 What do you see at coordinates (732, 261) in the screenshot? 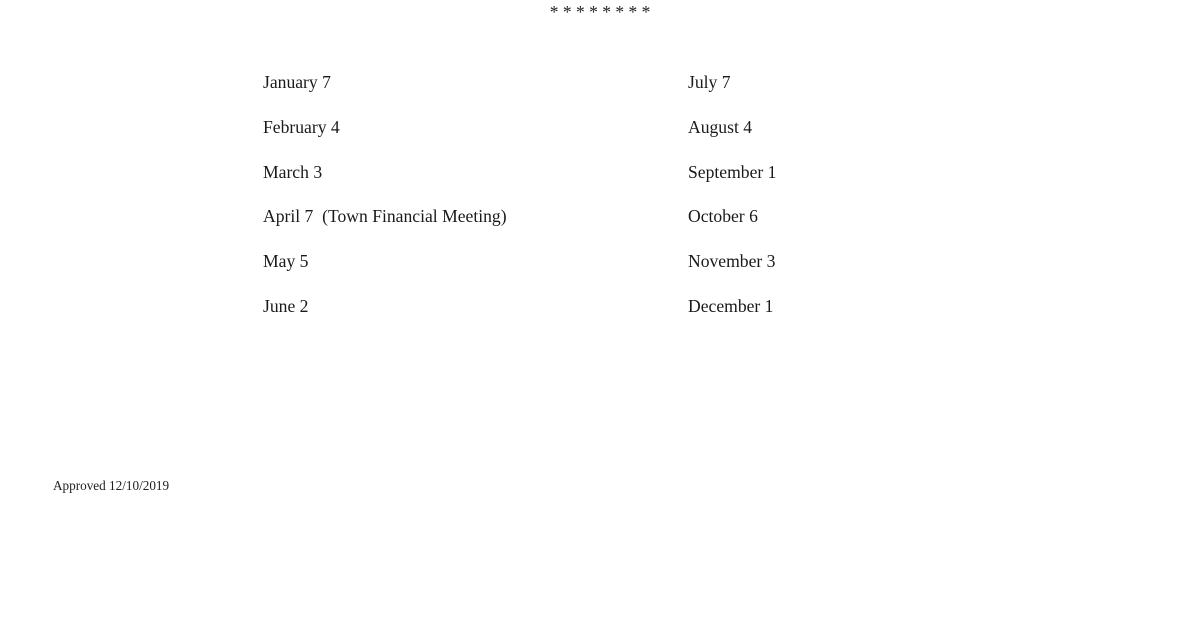
I see `schedule-entry: November 3` at bounding box center [732, 261].